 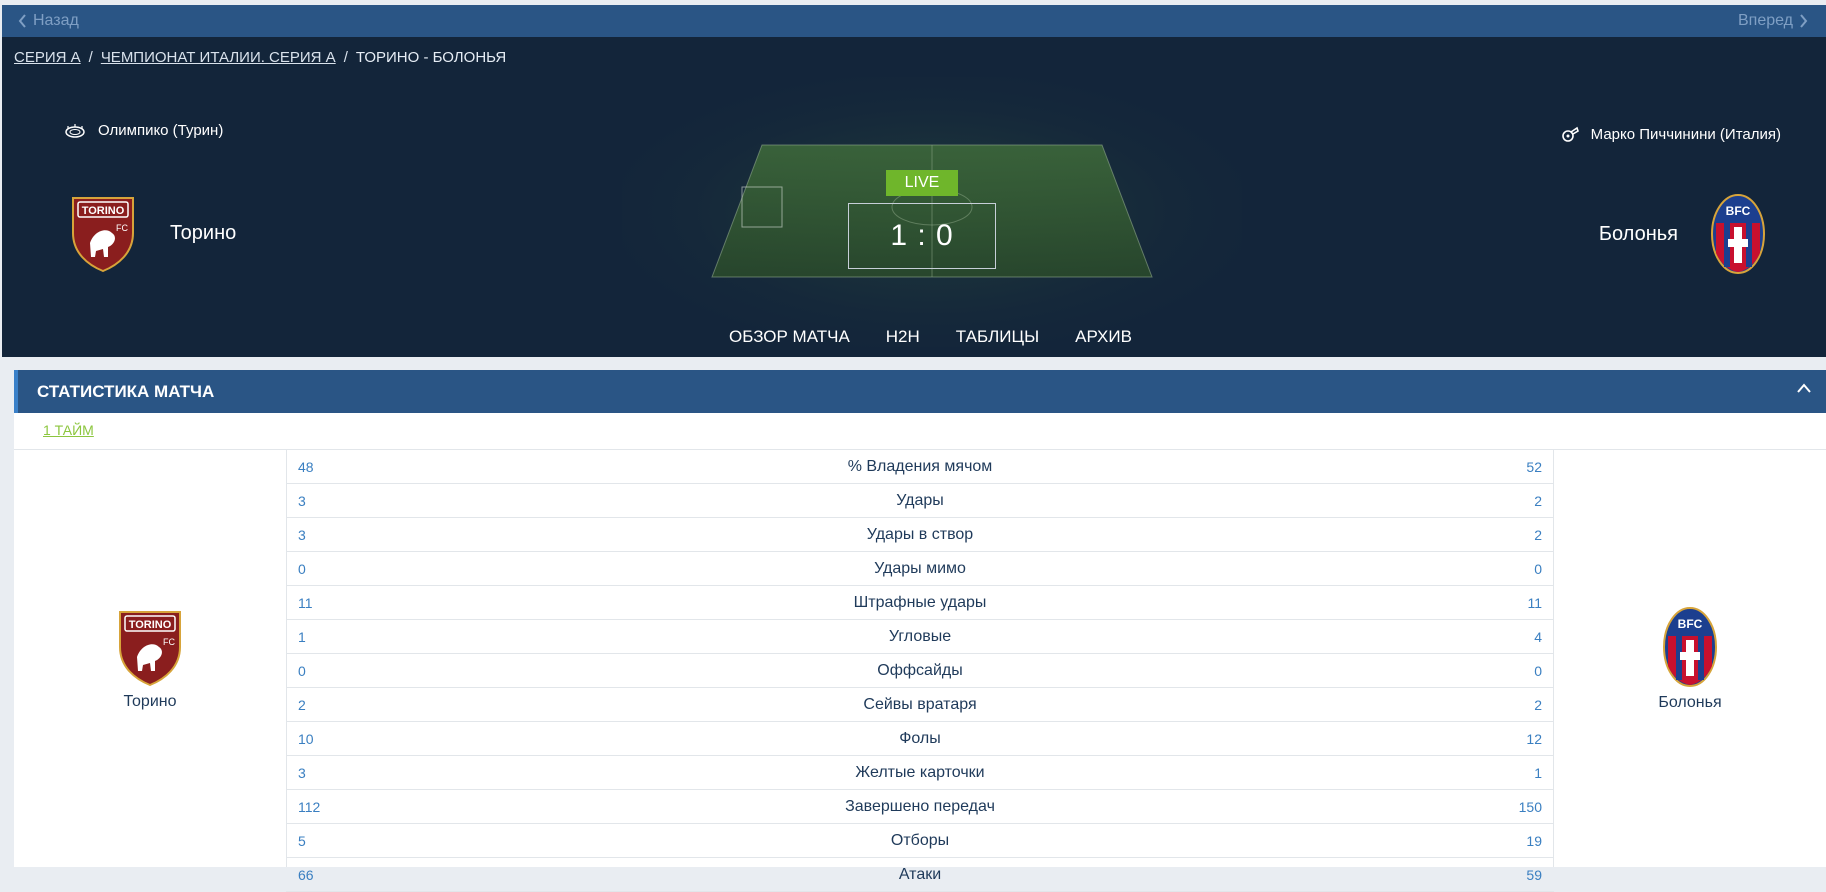 What do you see at coordinates (1570, 134) in the screenshot?
I see `whistle-icon` at bounding box center [1570, 134].